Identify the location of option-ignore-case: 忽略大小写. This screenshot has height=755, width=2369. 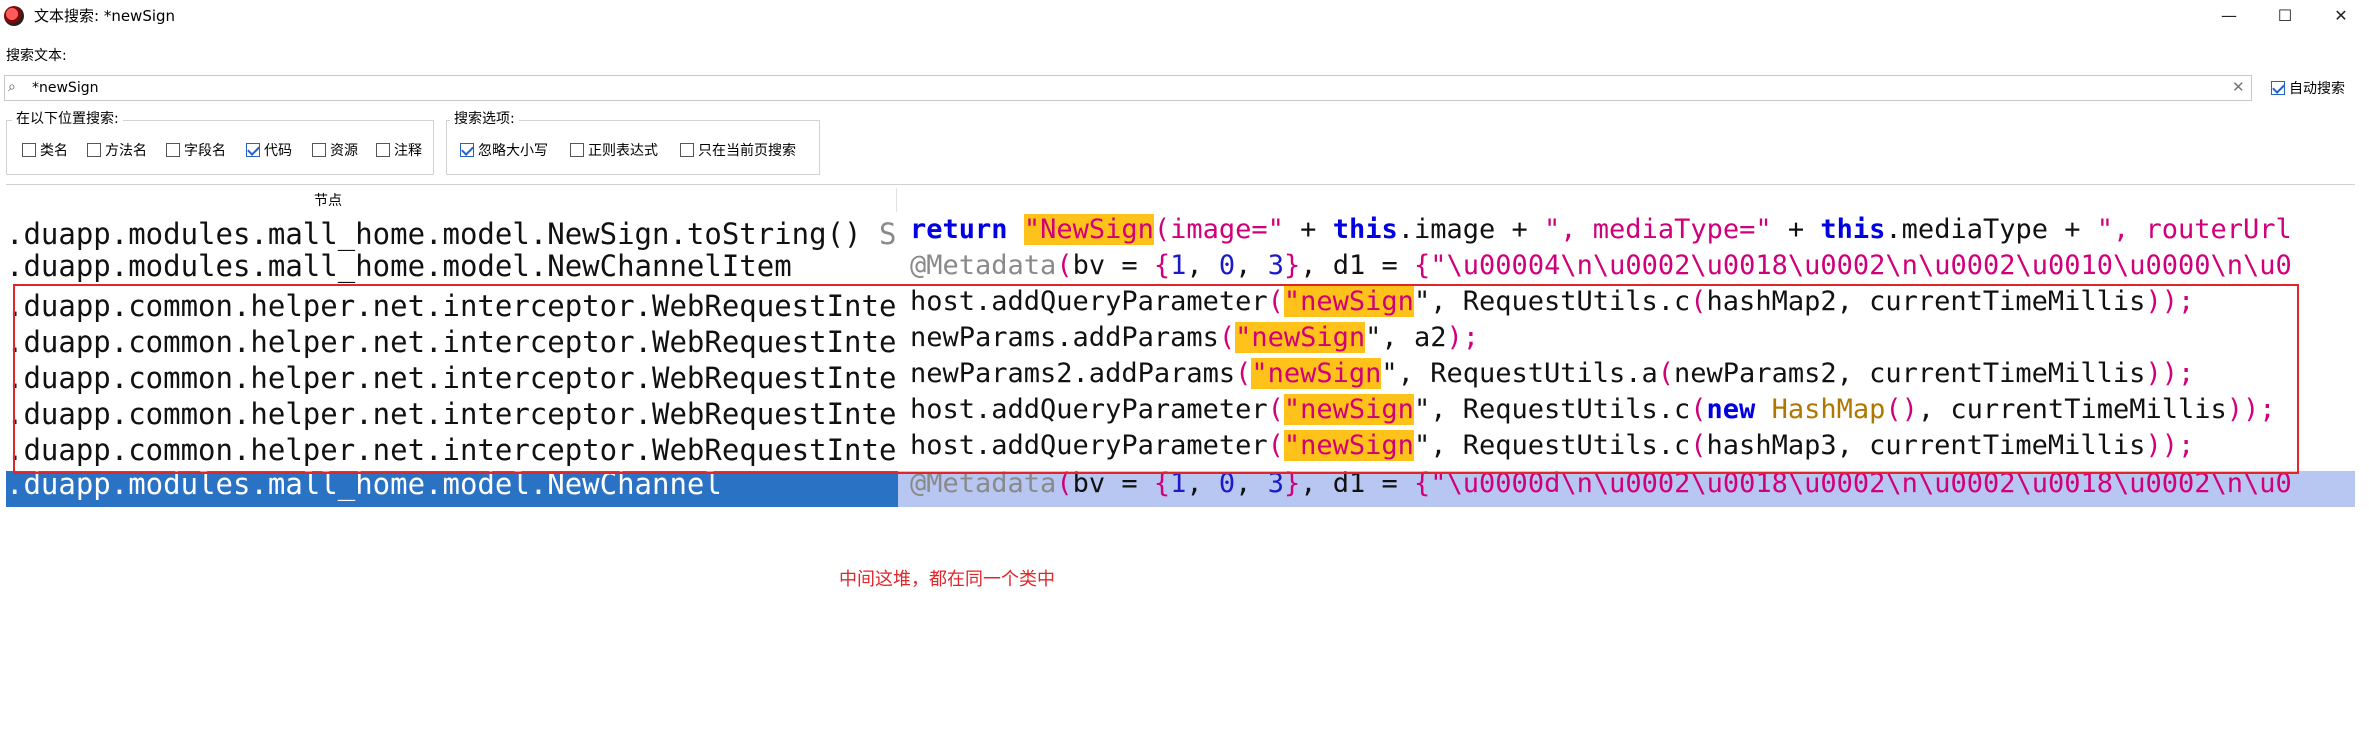
(504, 151).